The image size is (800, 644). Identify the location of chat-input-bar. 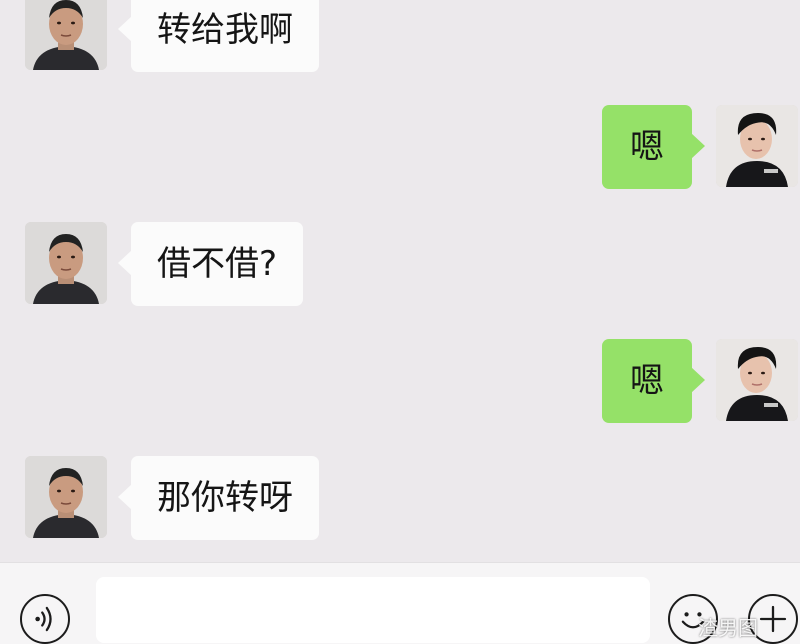
(400, 603).